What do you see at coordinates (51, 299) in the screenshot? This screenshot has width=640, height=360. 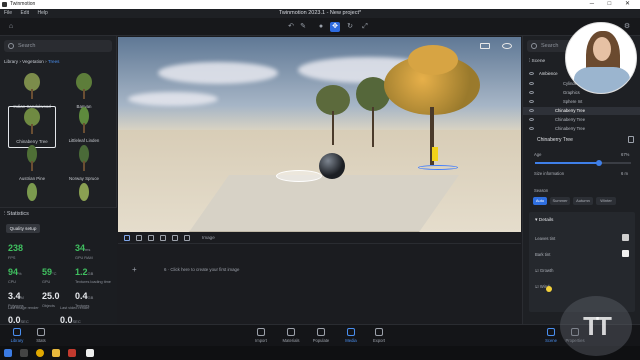 I see `stat-objects: 25.0 Objects` at bounding box center [51, 299].